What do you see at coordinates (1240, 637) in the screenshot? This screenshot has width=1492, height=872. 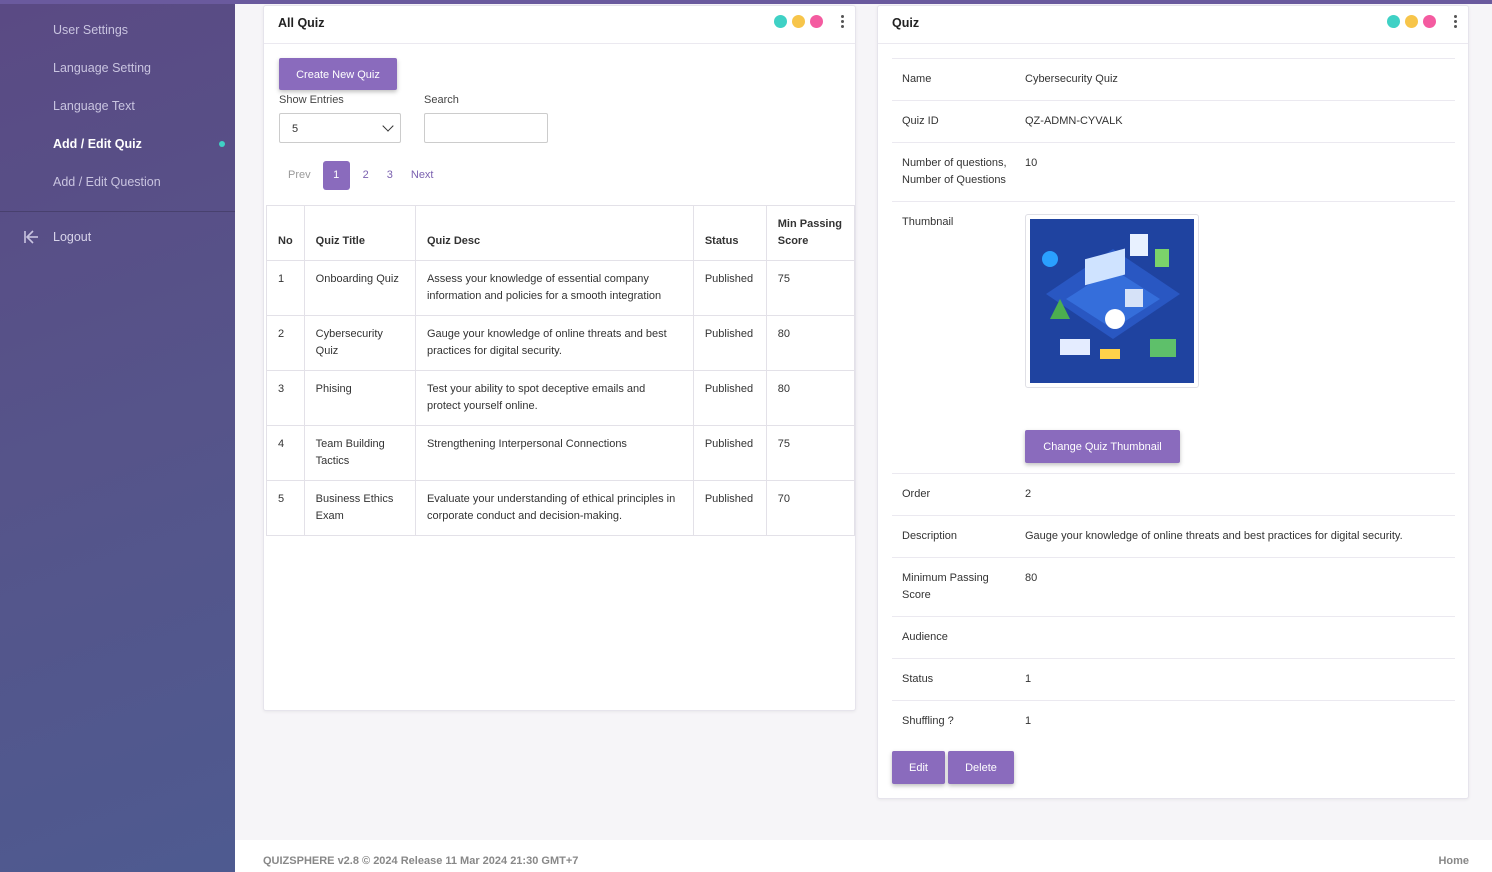 I see `detail-value` at bounding box center [1240, 637].